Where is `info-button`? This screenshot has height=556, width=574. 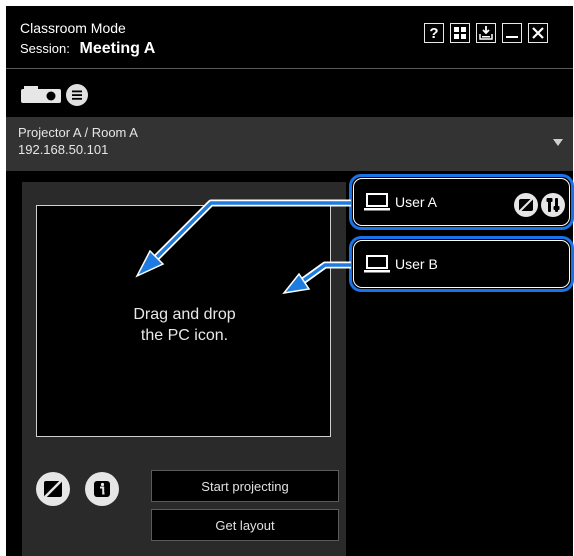
info-button is located at coordinates (102, 489).